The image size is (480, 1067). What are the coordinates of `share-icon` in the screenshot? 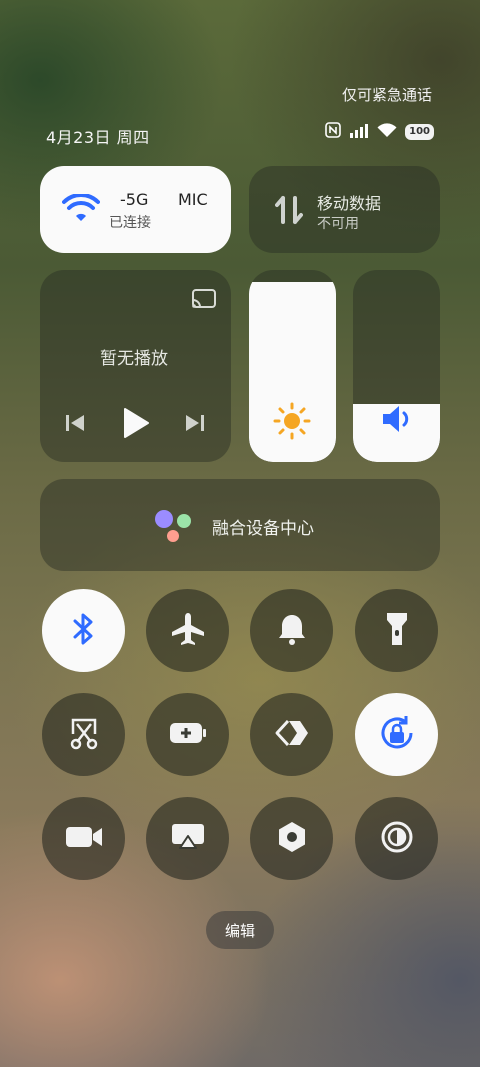 It's located at (292, 735).